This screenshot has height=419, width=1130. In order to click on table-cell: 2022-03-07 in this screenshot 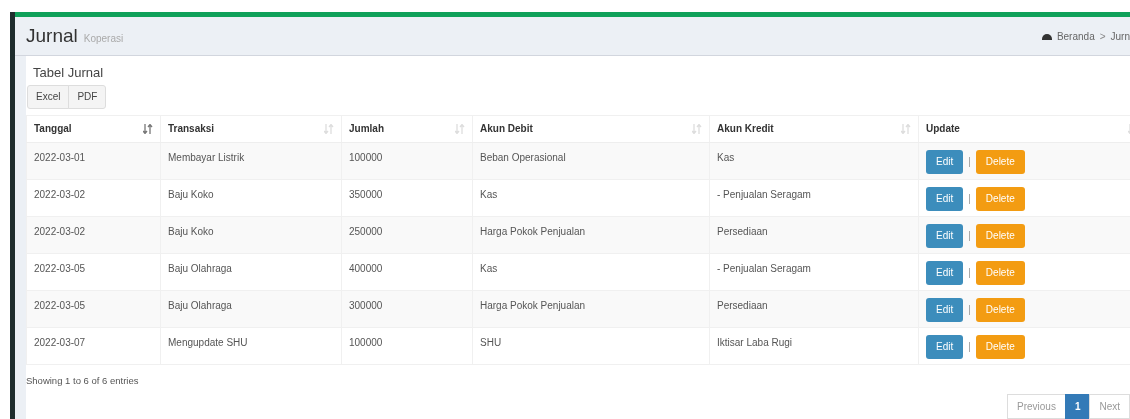, I will do `click(60, 342)`.